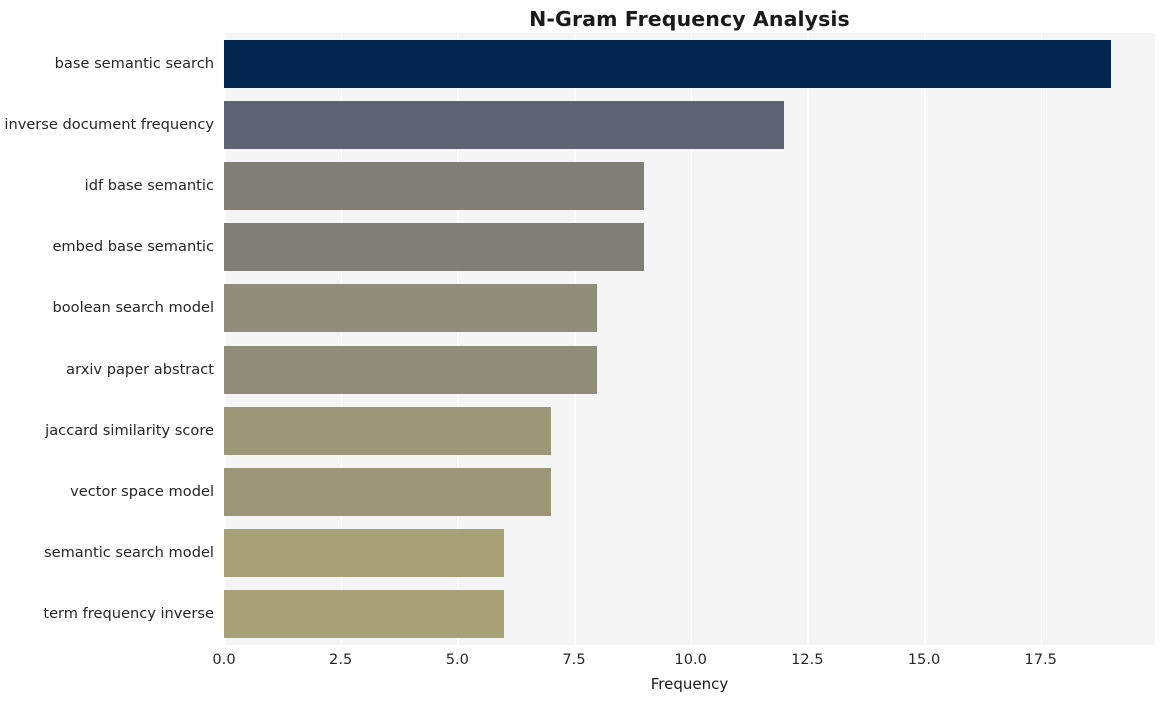 The height and width of the screenshot is (701, 1164). Describe the element at coordinates (807, 659) in the screenshot. I see `x-axis-tick-label: 12.5` at that location.